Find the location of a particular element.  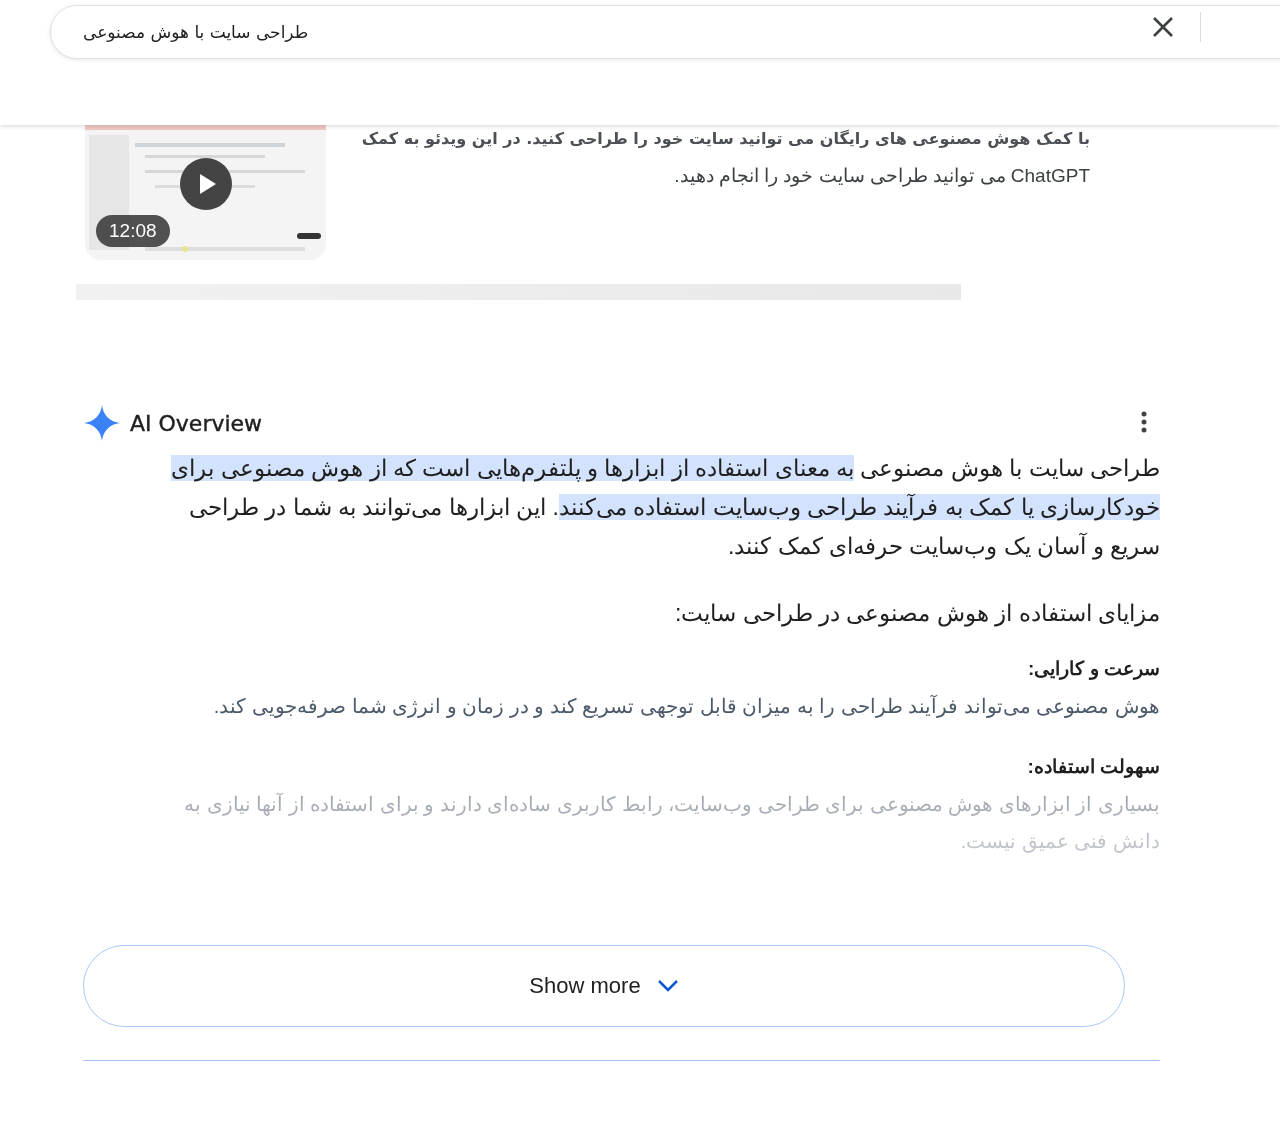

benefit-title: سهولت استفاده: is located at coordinates (1093, 766).